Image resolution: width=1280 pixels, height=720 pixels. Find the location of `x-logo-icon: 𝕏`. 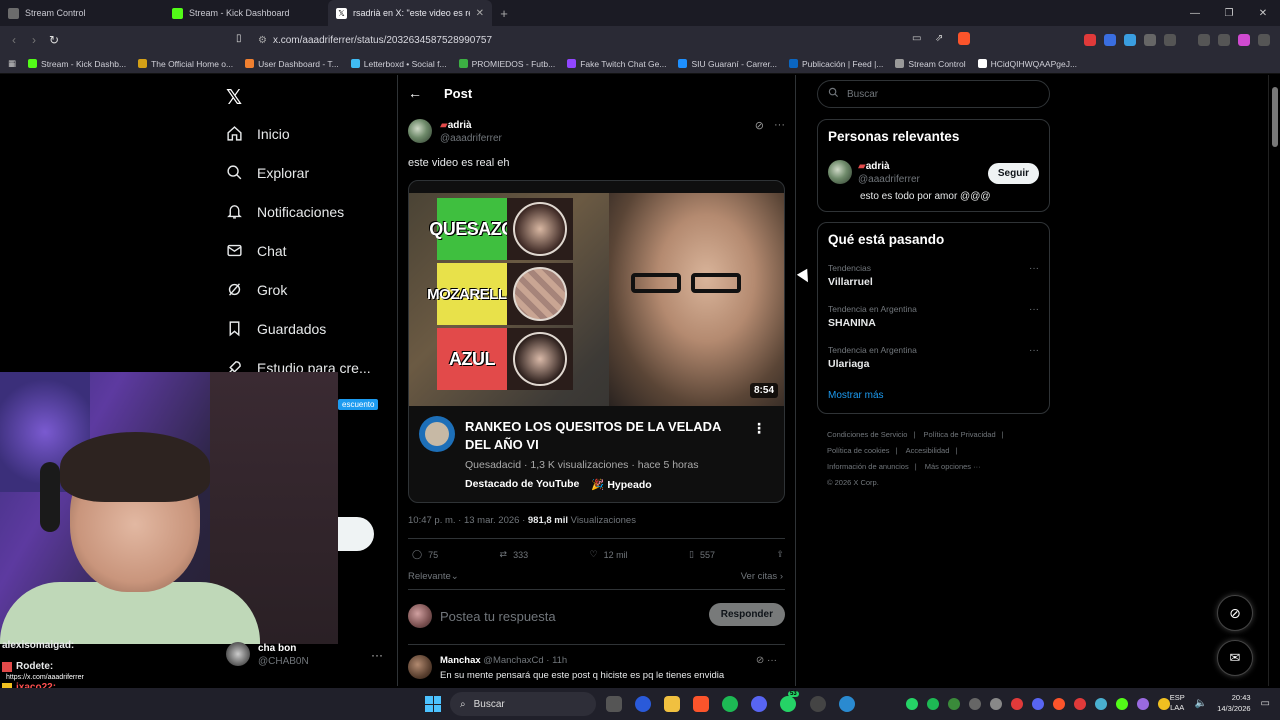

x-logo-icon: 𝕏 is located at coordinates (234, 97).